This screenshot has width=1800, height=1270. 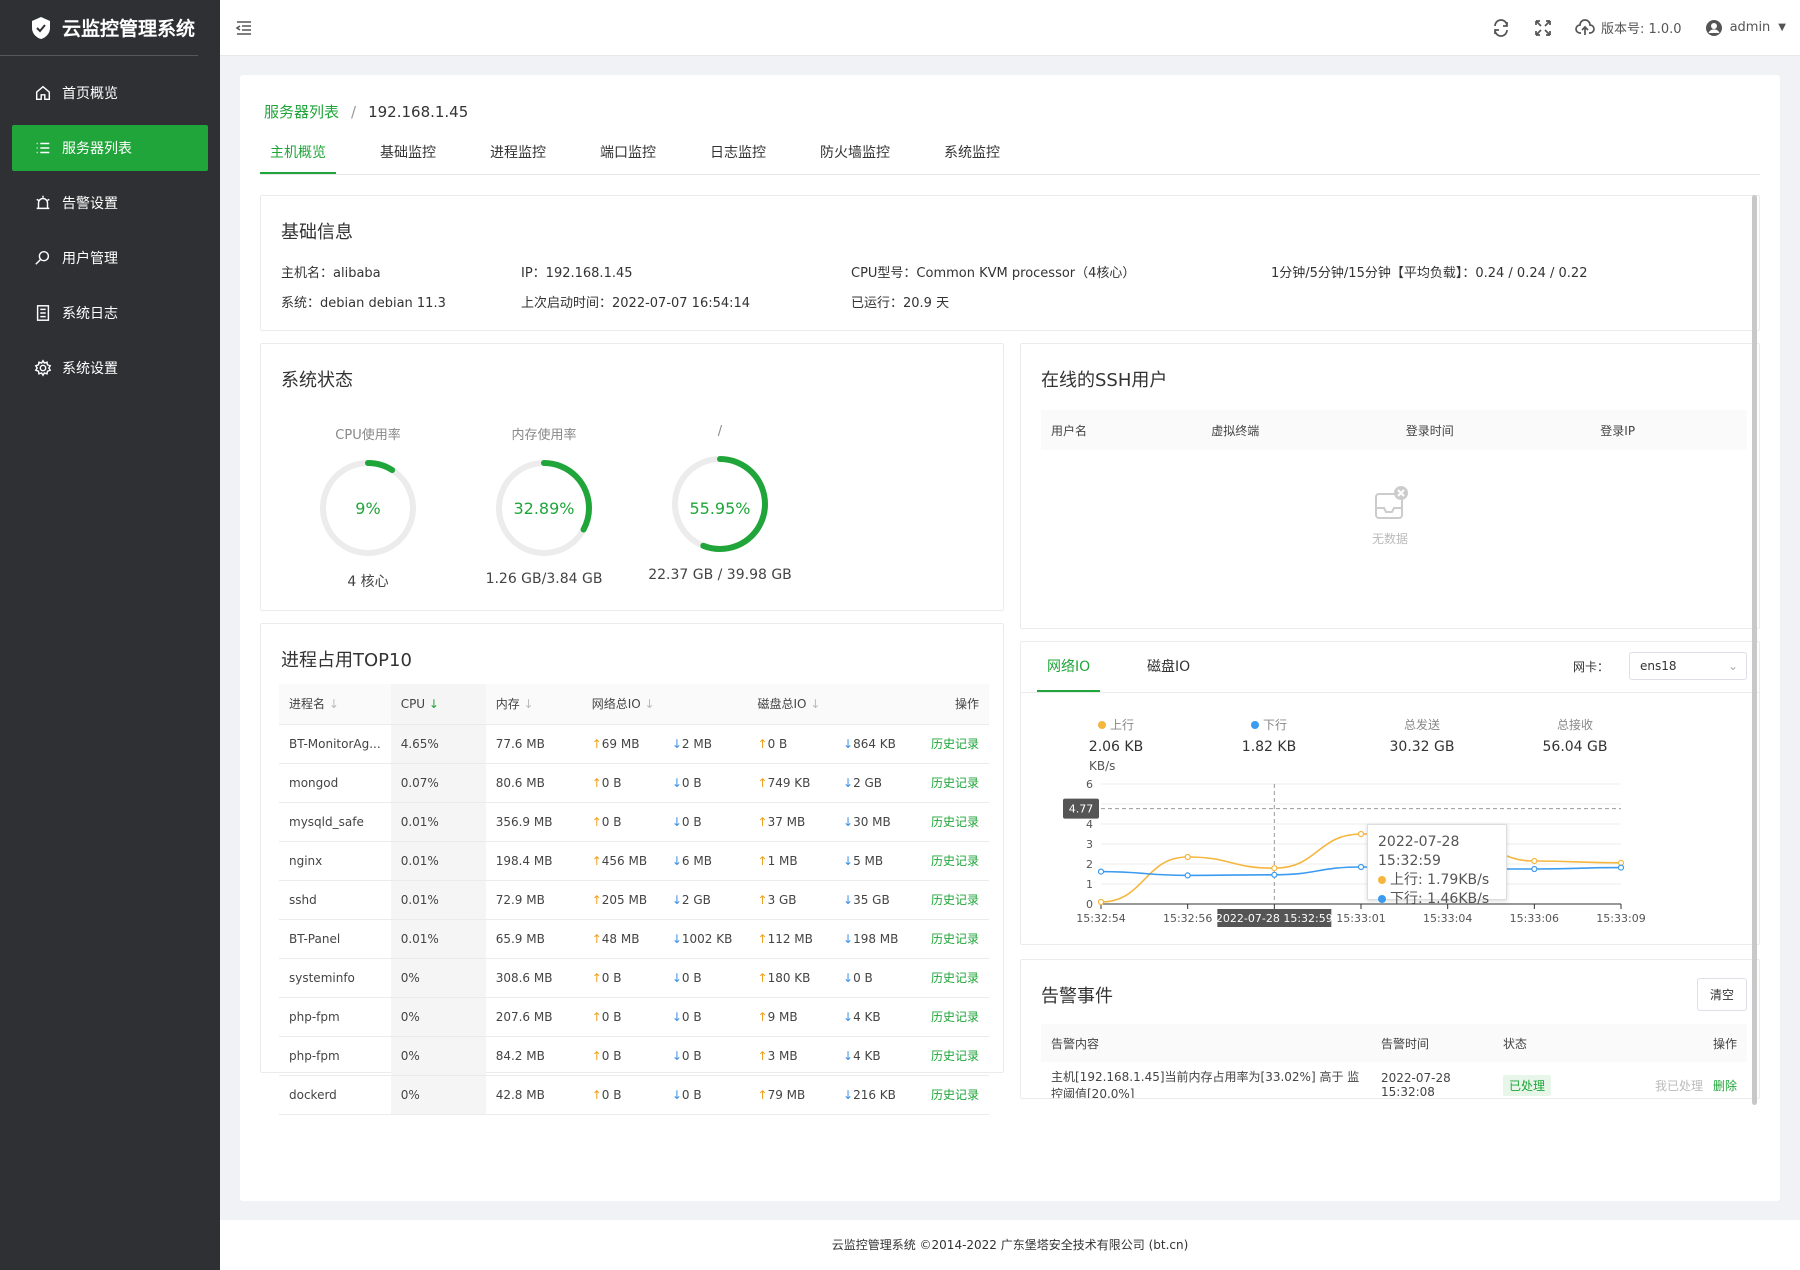 I want to click on disk-up-value: 79 MB, so click(x=786, y=1094).